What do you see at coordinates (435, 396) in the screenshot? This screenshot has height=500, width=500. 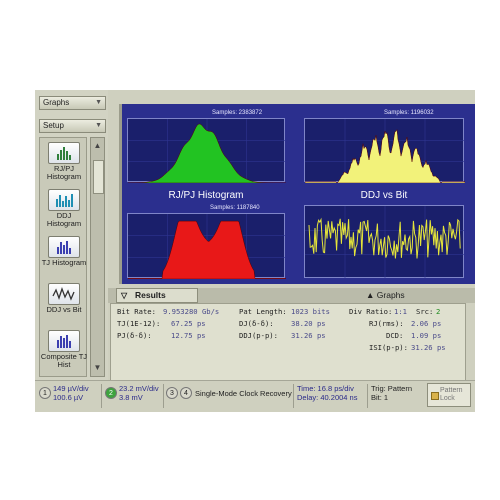 I see `lock-icon` at bounding box center [435, 396].